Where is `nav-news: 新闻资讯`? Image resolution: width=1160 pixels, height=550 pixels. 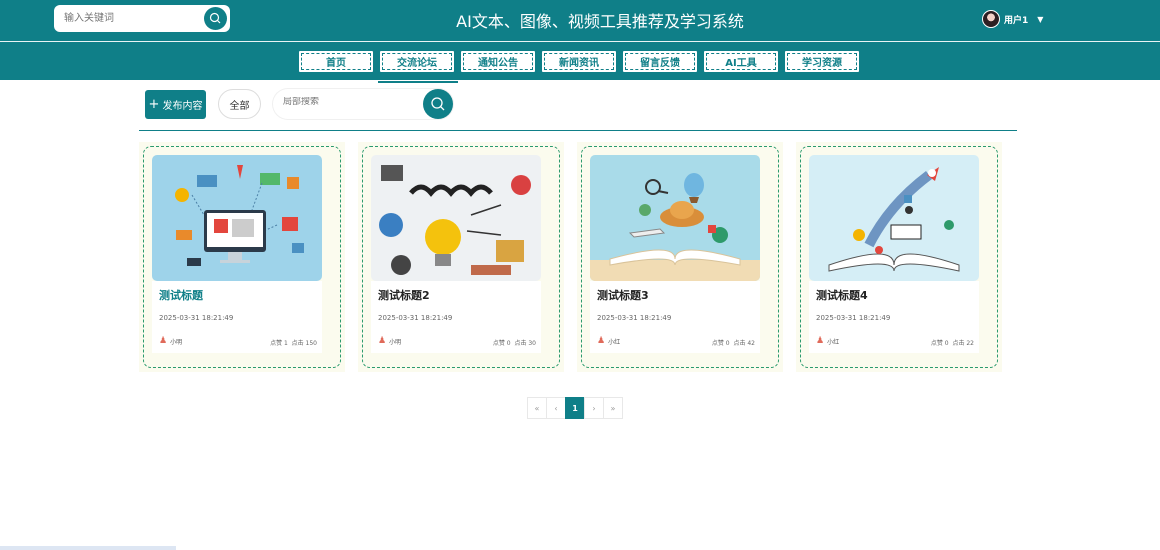
nav-news: 新闻资讯 is located at coordinates (579, 61).